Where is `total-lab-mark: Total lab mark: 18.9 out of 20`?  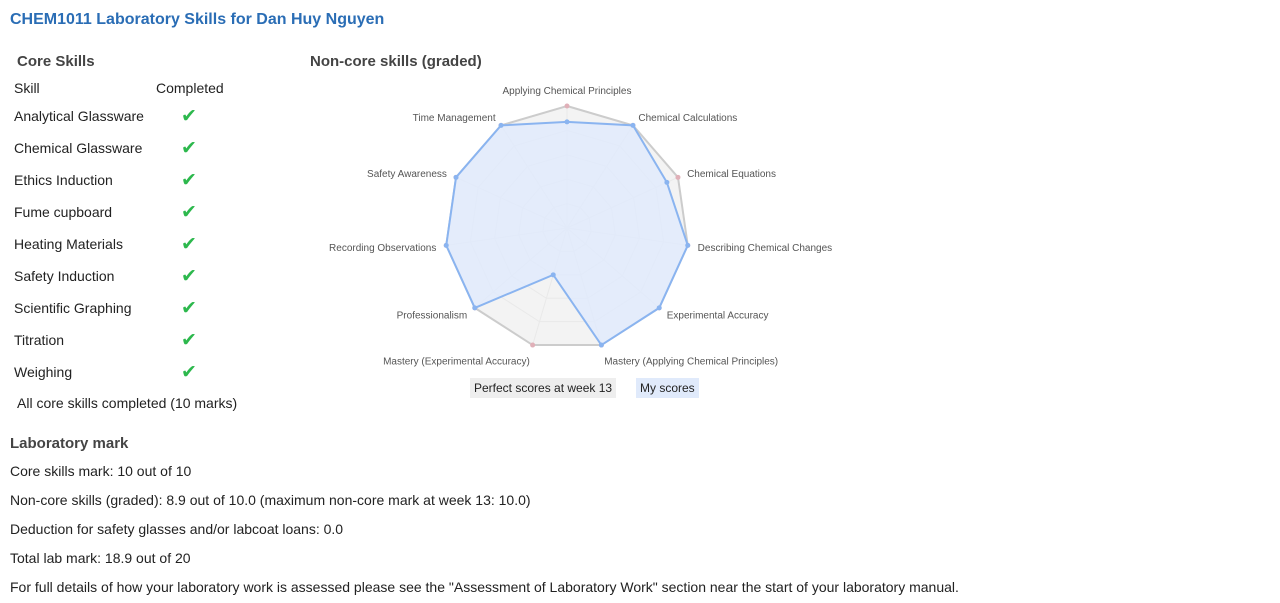 total-lab-mark: Total lab mark: 18.9 out of 20 is located at coordinates (100, 558).